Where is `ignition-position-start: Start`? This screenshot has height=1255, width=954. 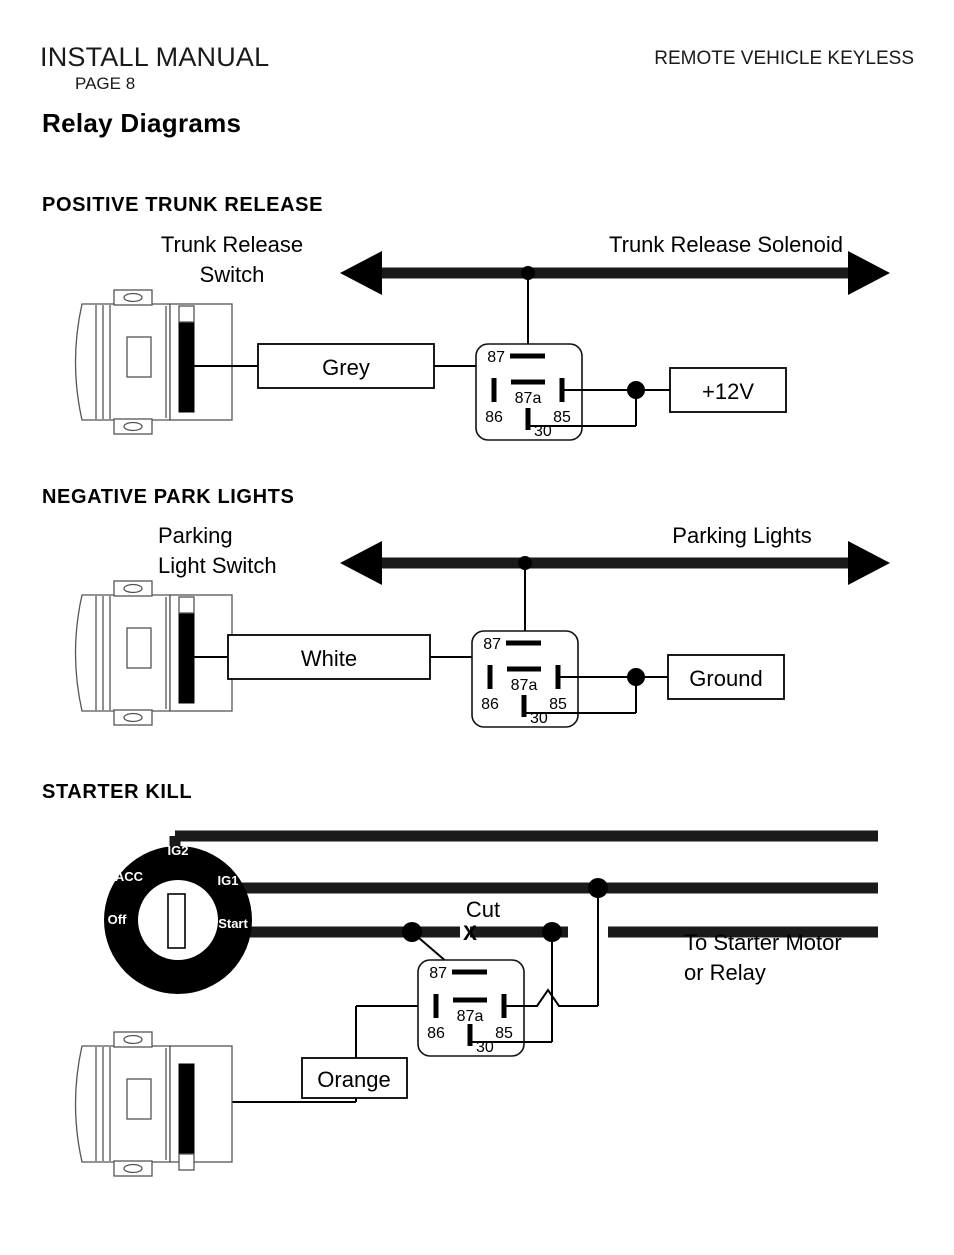
ignition-position-start: Start is located at coordinates (233, 923).